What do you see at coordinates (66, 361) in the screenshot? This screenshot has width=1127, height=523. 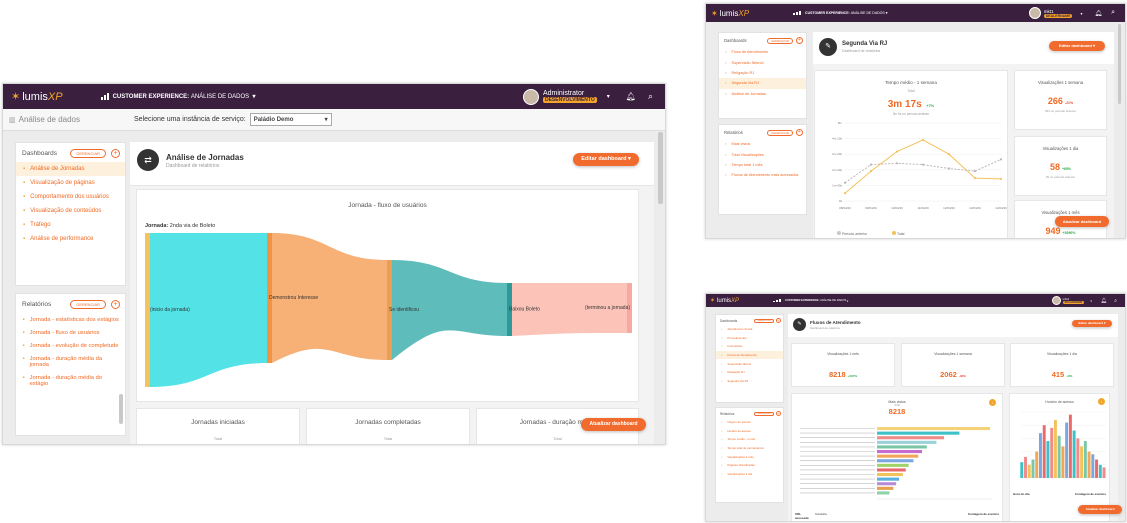 I see `nav-item-label: Jornada - duração média da jornada` at bounding box center [66, 361].